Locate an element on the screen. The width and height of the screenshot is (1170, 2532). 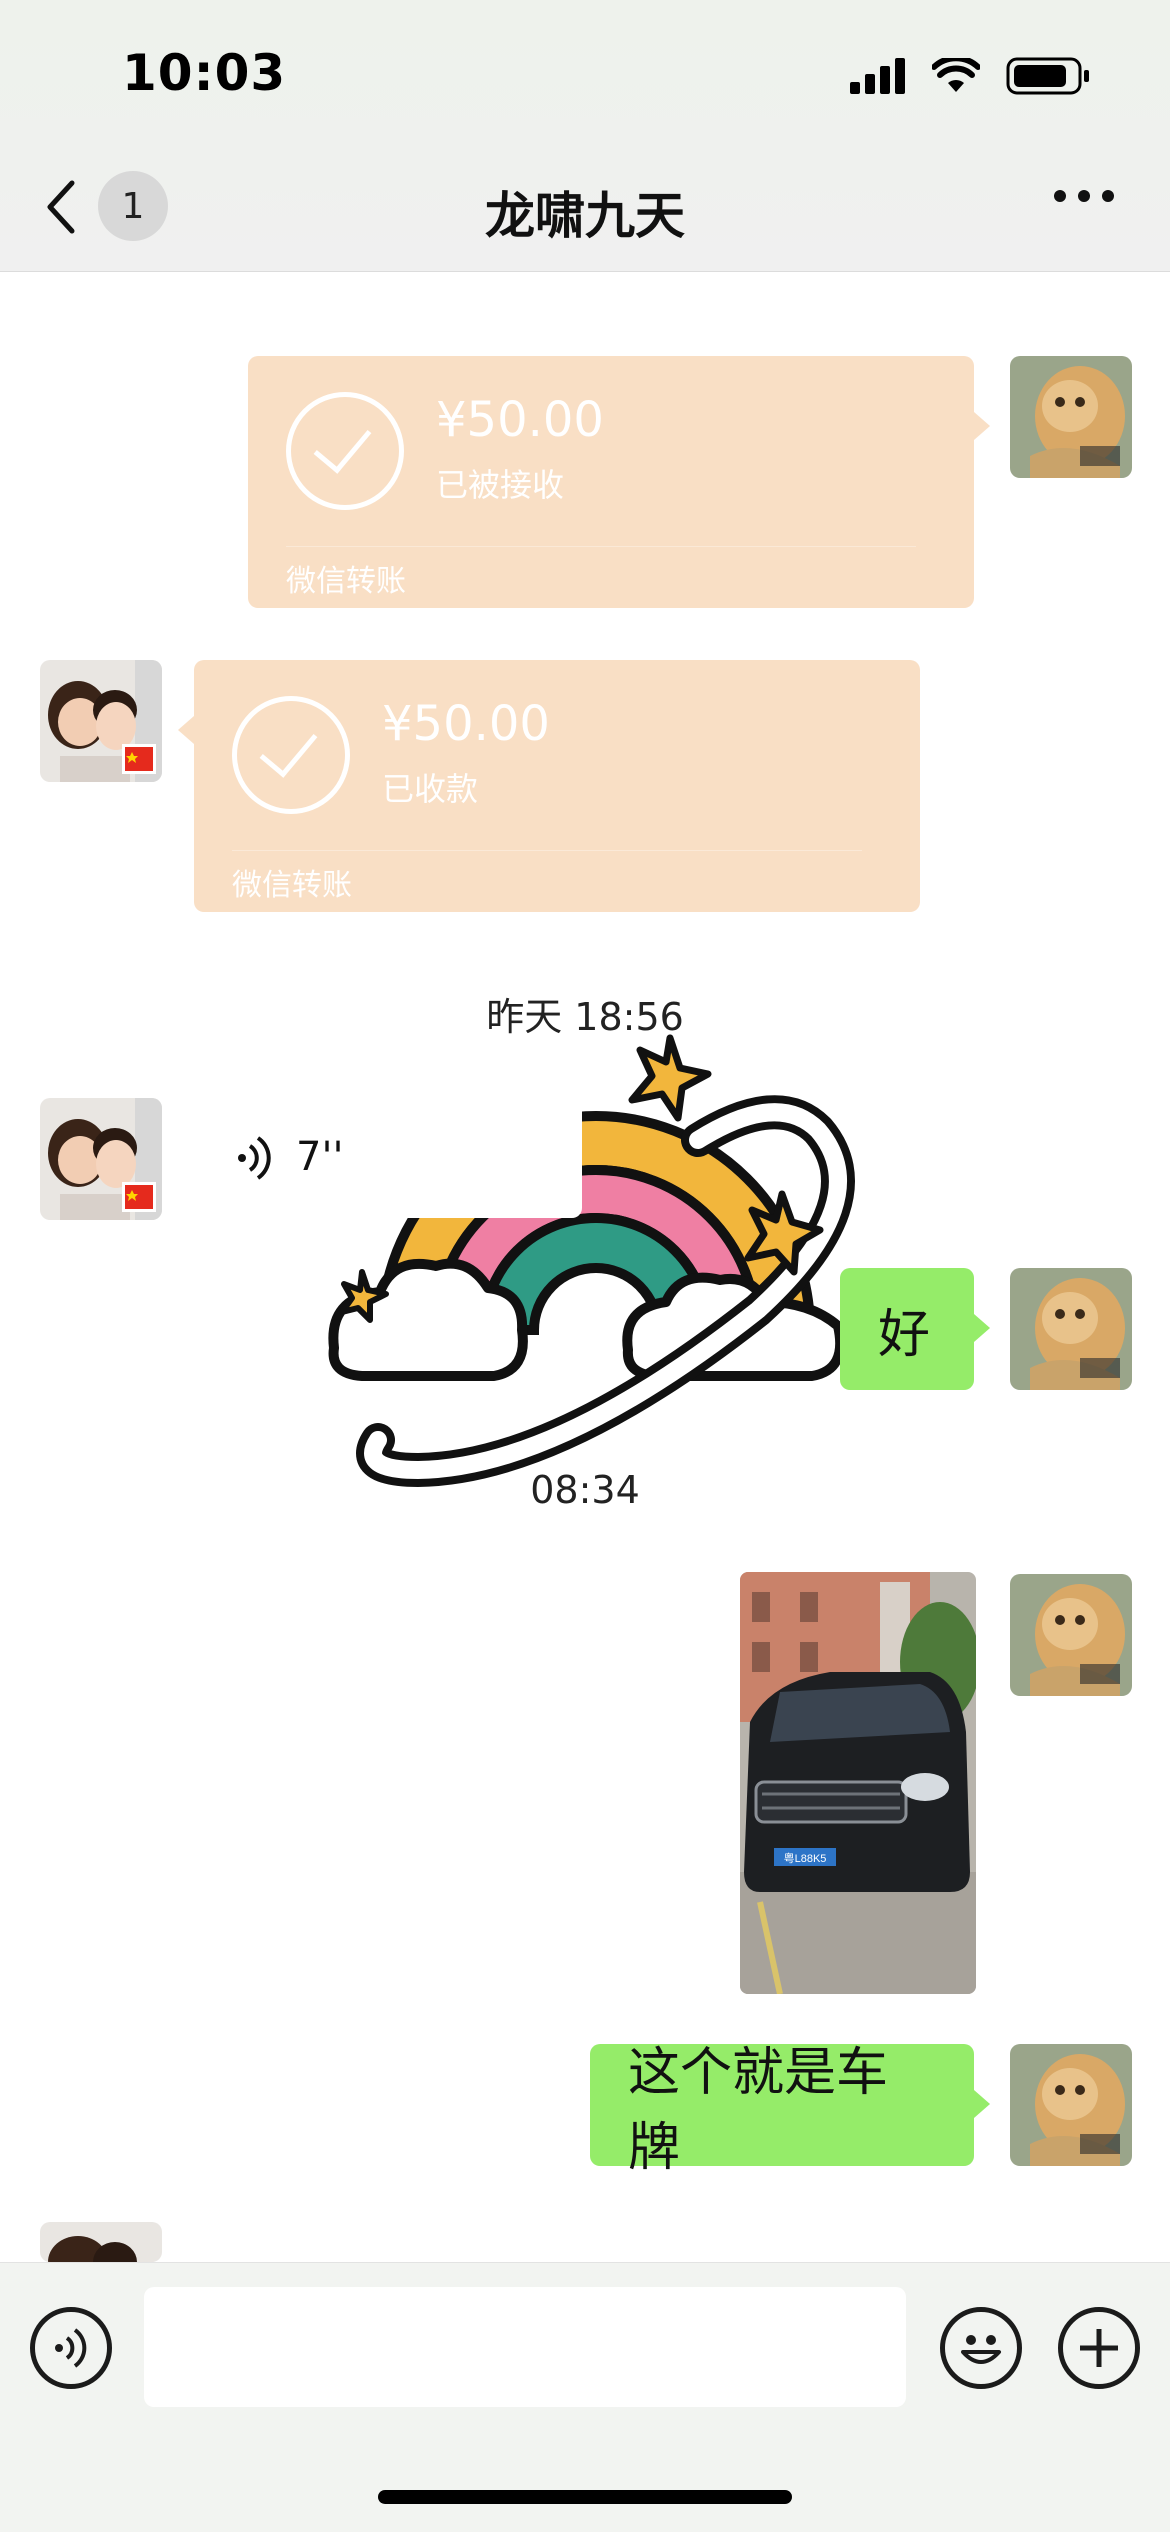
more-button is located at coordinates (1084, 196).